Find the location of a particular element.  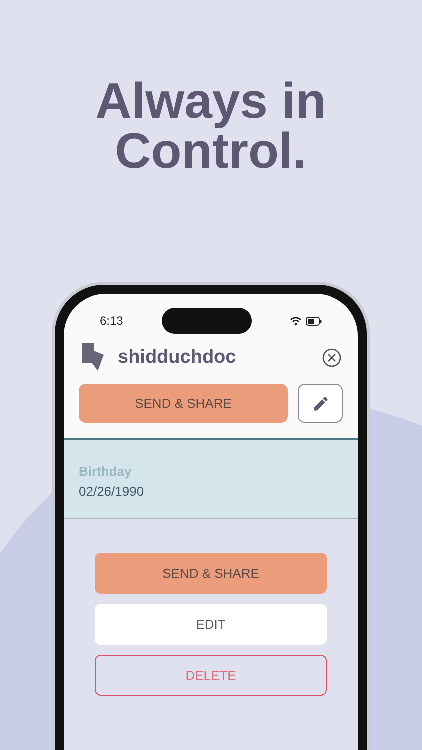

danger-action-button: DELETE is located at coordinates (211, 675).